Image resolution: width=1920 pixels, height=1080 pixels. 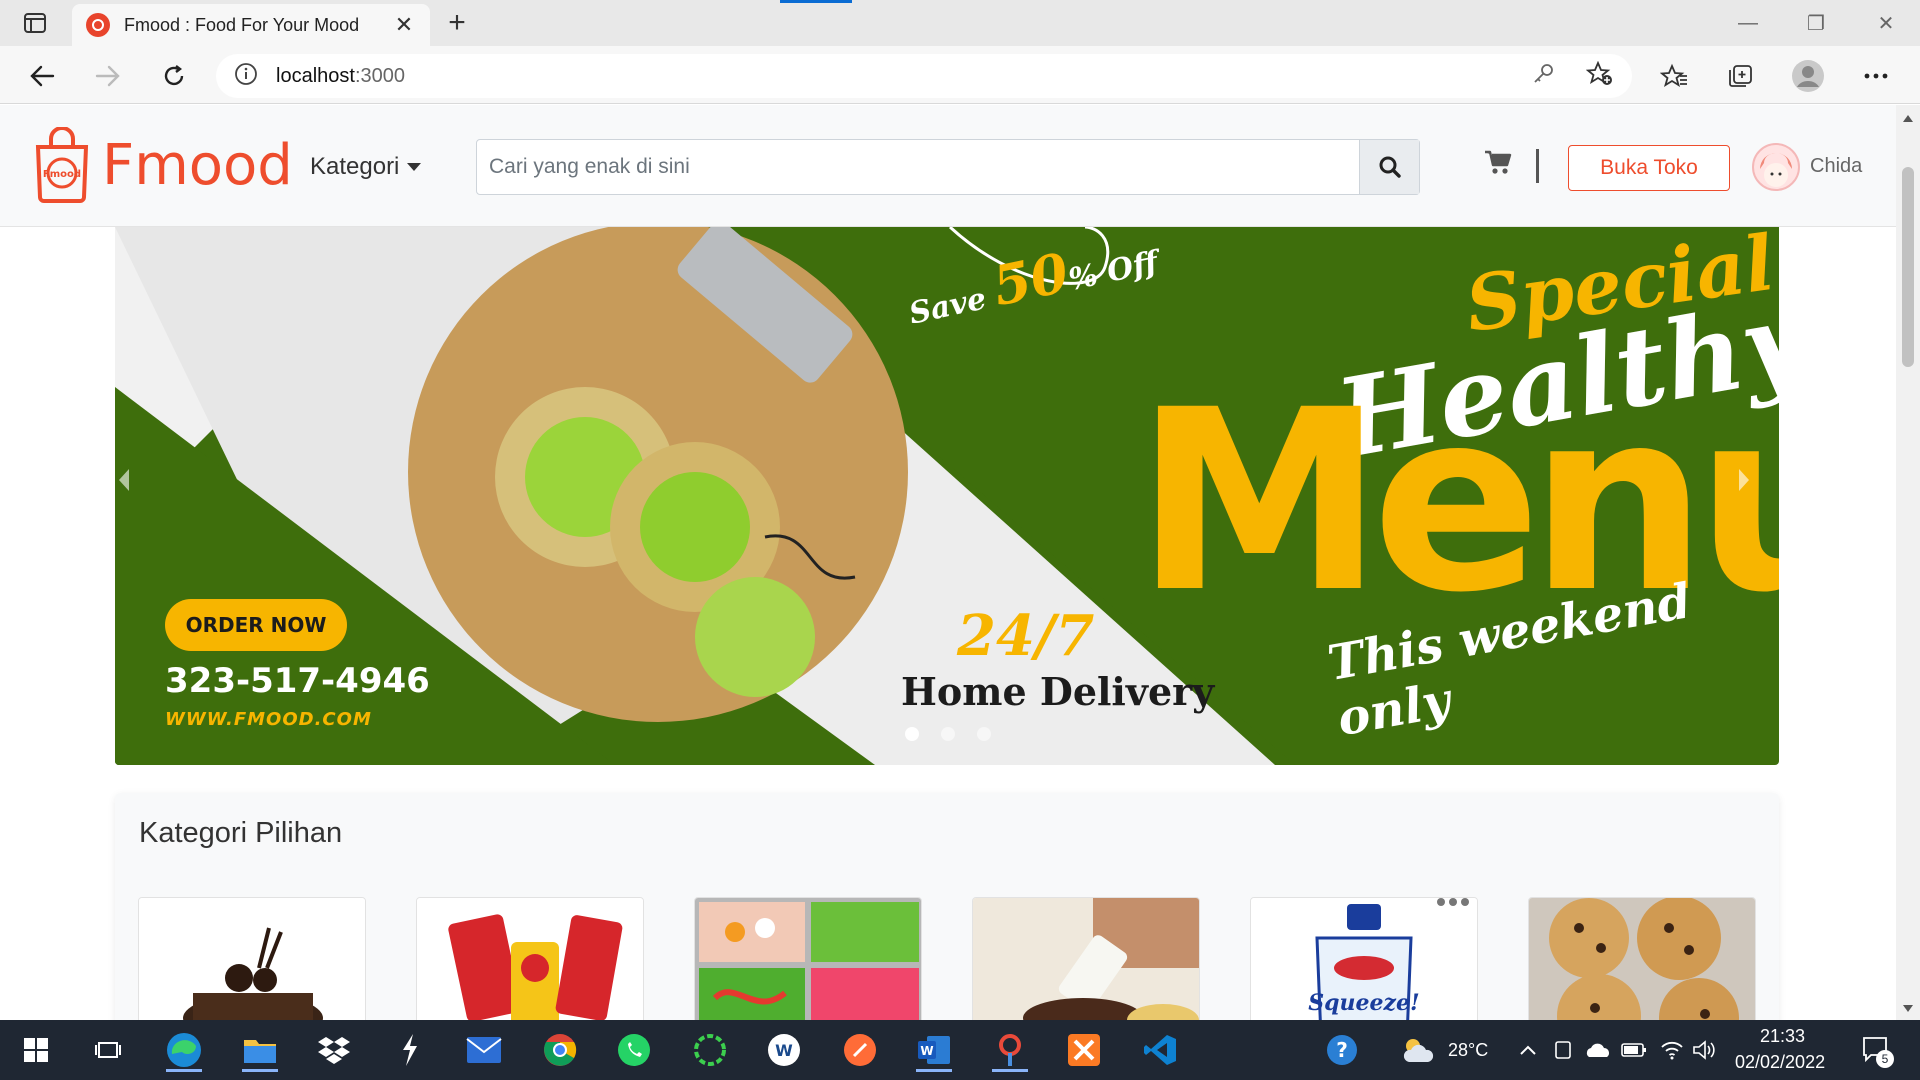 I want to click on cookie-category, so click(x=1642, y=958).